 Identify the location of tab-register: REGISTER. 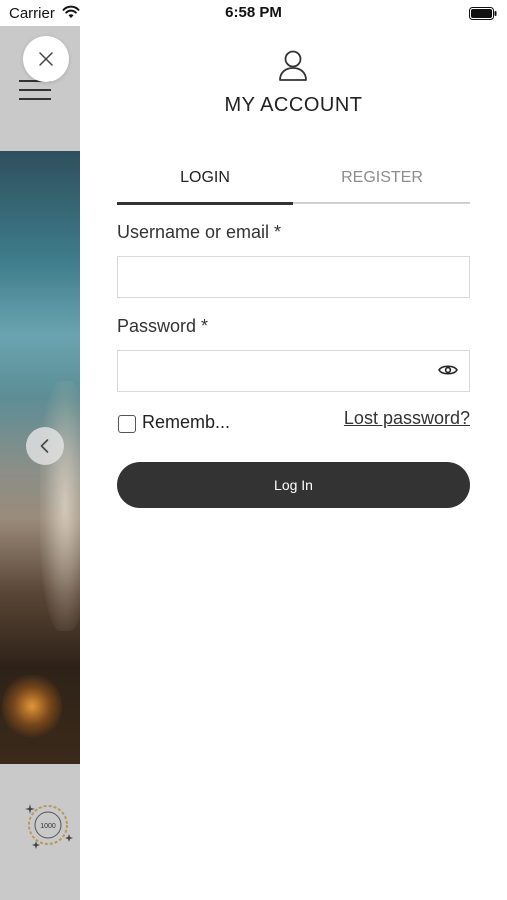
(382, 185).